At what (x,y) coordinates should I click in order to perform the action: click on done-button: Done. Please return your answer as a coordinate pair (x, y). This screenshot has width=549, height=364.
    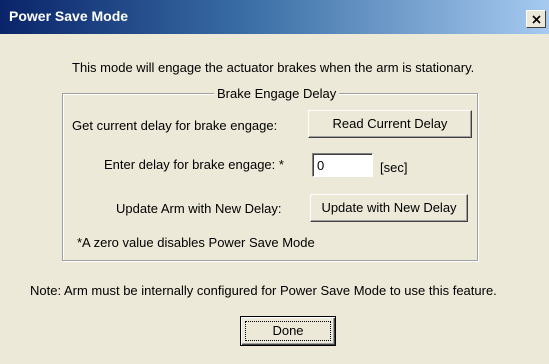
    Looking at the image, I should click on (288, 331).